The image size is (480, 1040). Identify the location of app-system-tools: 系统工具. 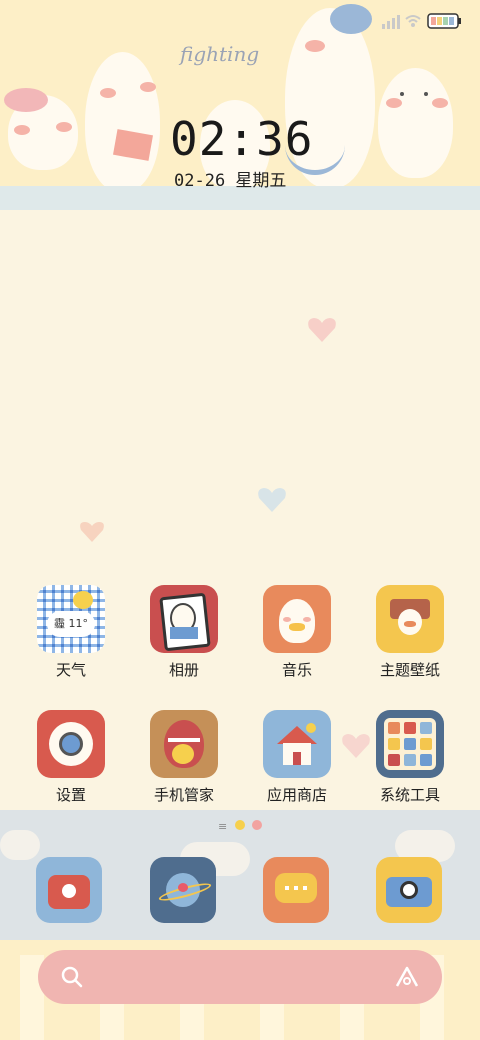
(410, 765).